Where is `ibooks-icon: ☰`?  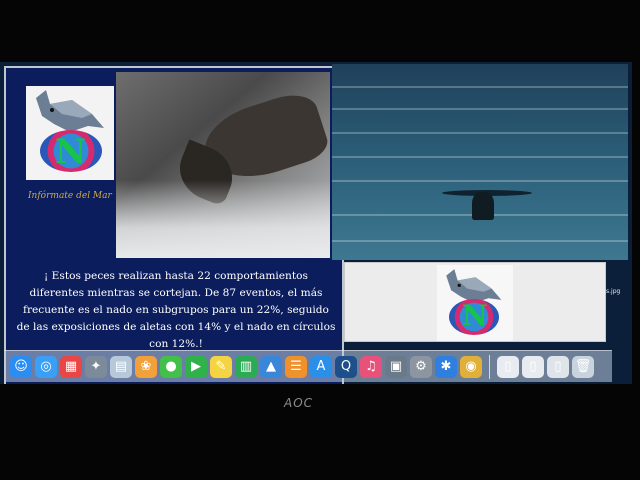
ibooks-icon: ☰ is located at coordinates (296, 366).